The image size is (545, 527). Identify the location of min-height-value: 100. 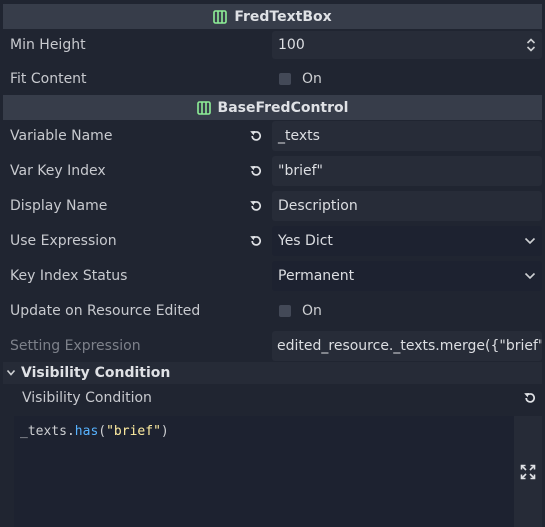
(291, 45).